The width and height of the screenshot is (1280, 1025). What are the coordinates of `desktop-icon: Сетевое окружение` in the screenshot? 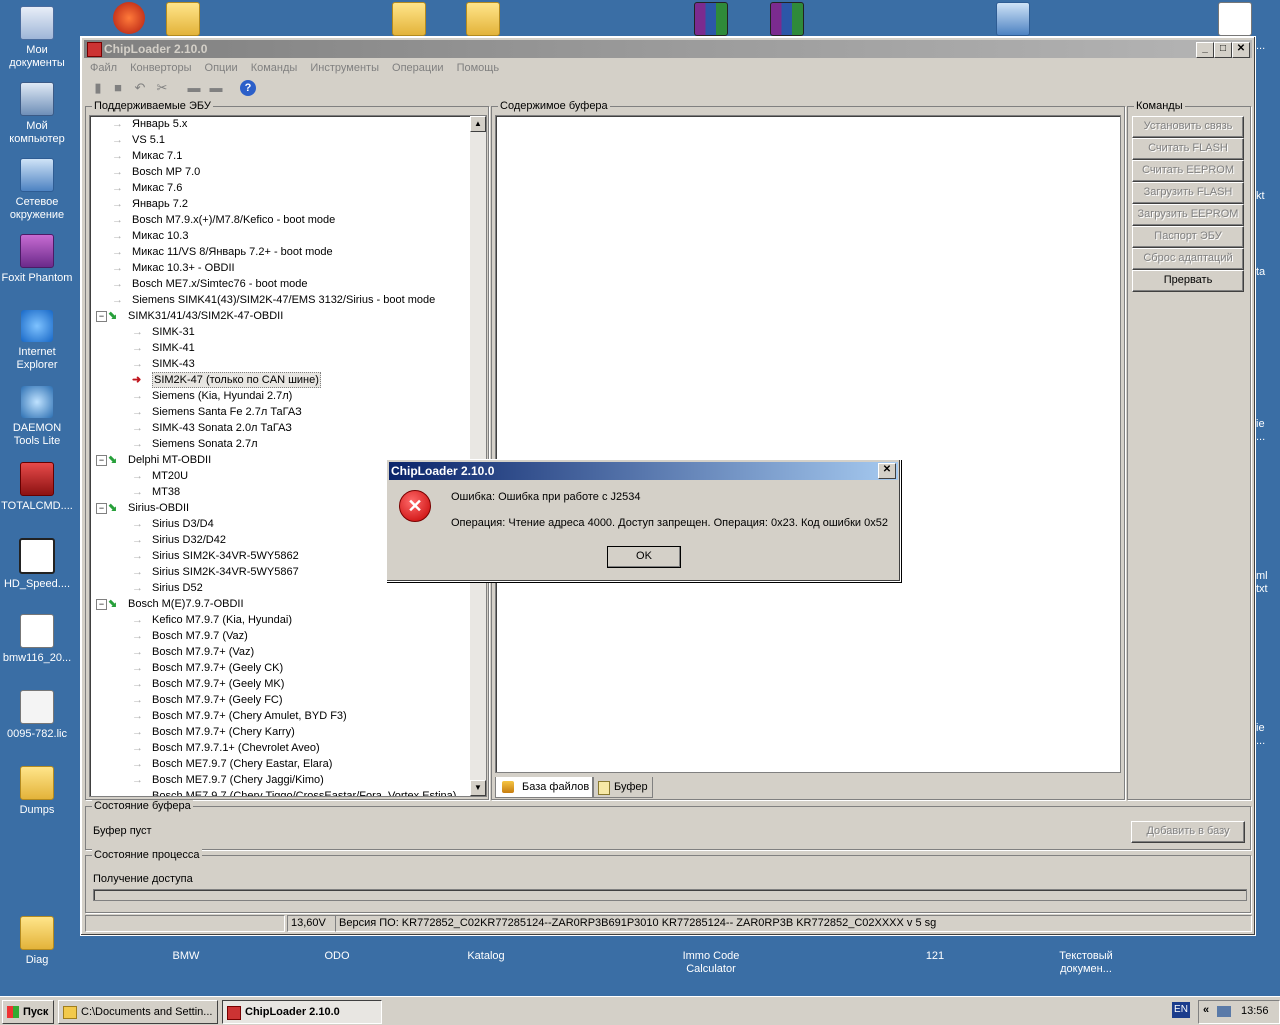 It's located at (37, 190).